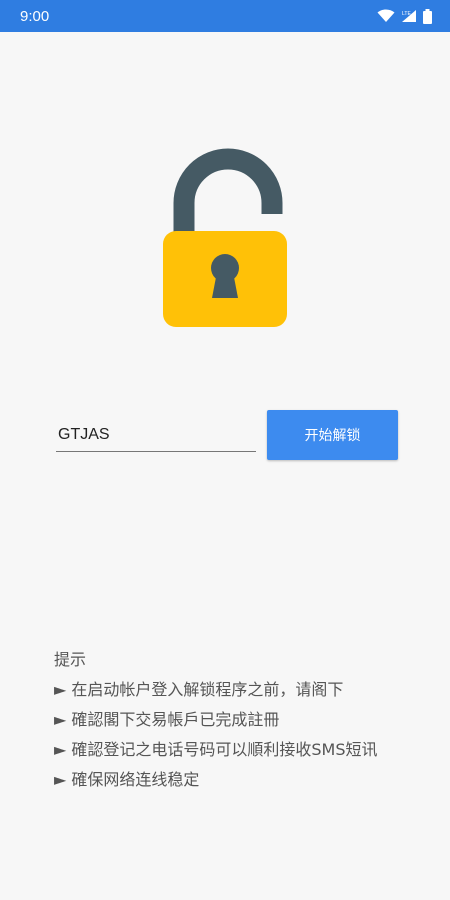  What do you see at coordinates (199, 689) in the screenshot?
I see `hint-item: ► 在启动帐户登入解锁程序之前，请阁下` at bounding box center [199, 689].